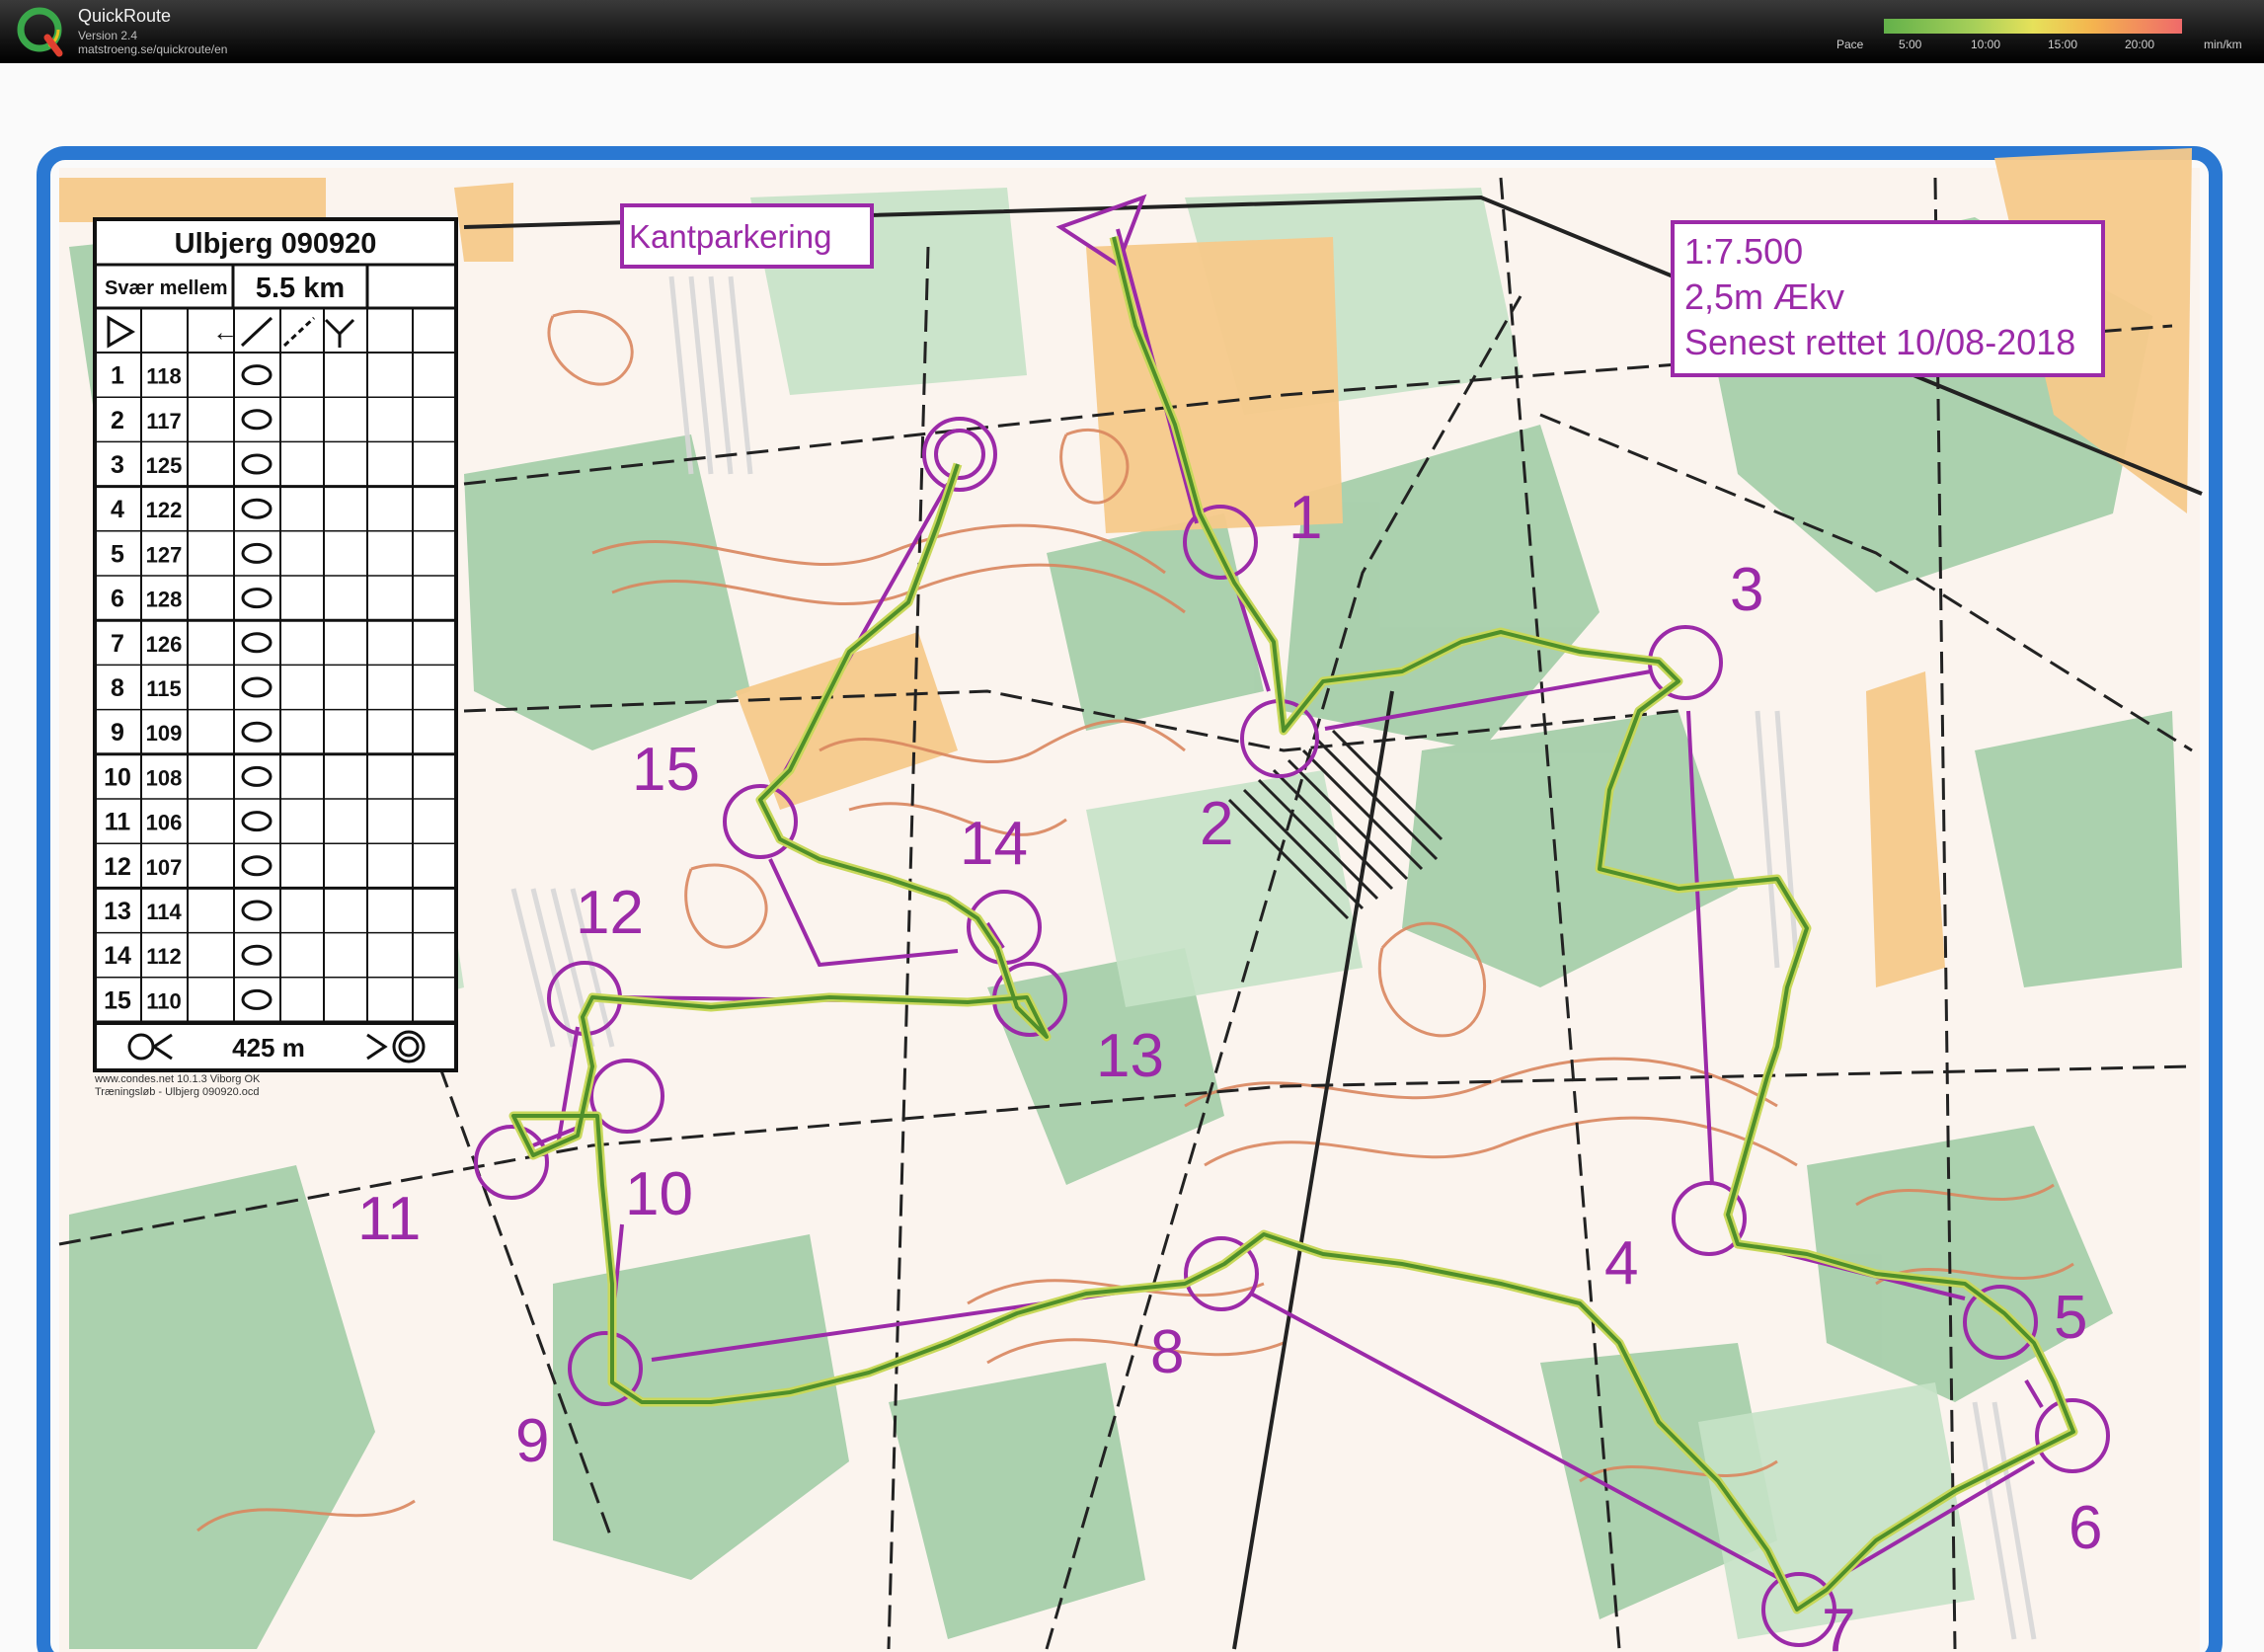 The height and width of the screenshot is (1652, 2264). What do you see at coordinates (730, 236) in the screenshot?
I see `parking-label: Kantparkering` at bounding box center [730, 236].